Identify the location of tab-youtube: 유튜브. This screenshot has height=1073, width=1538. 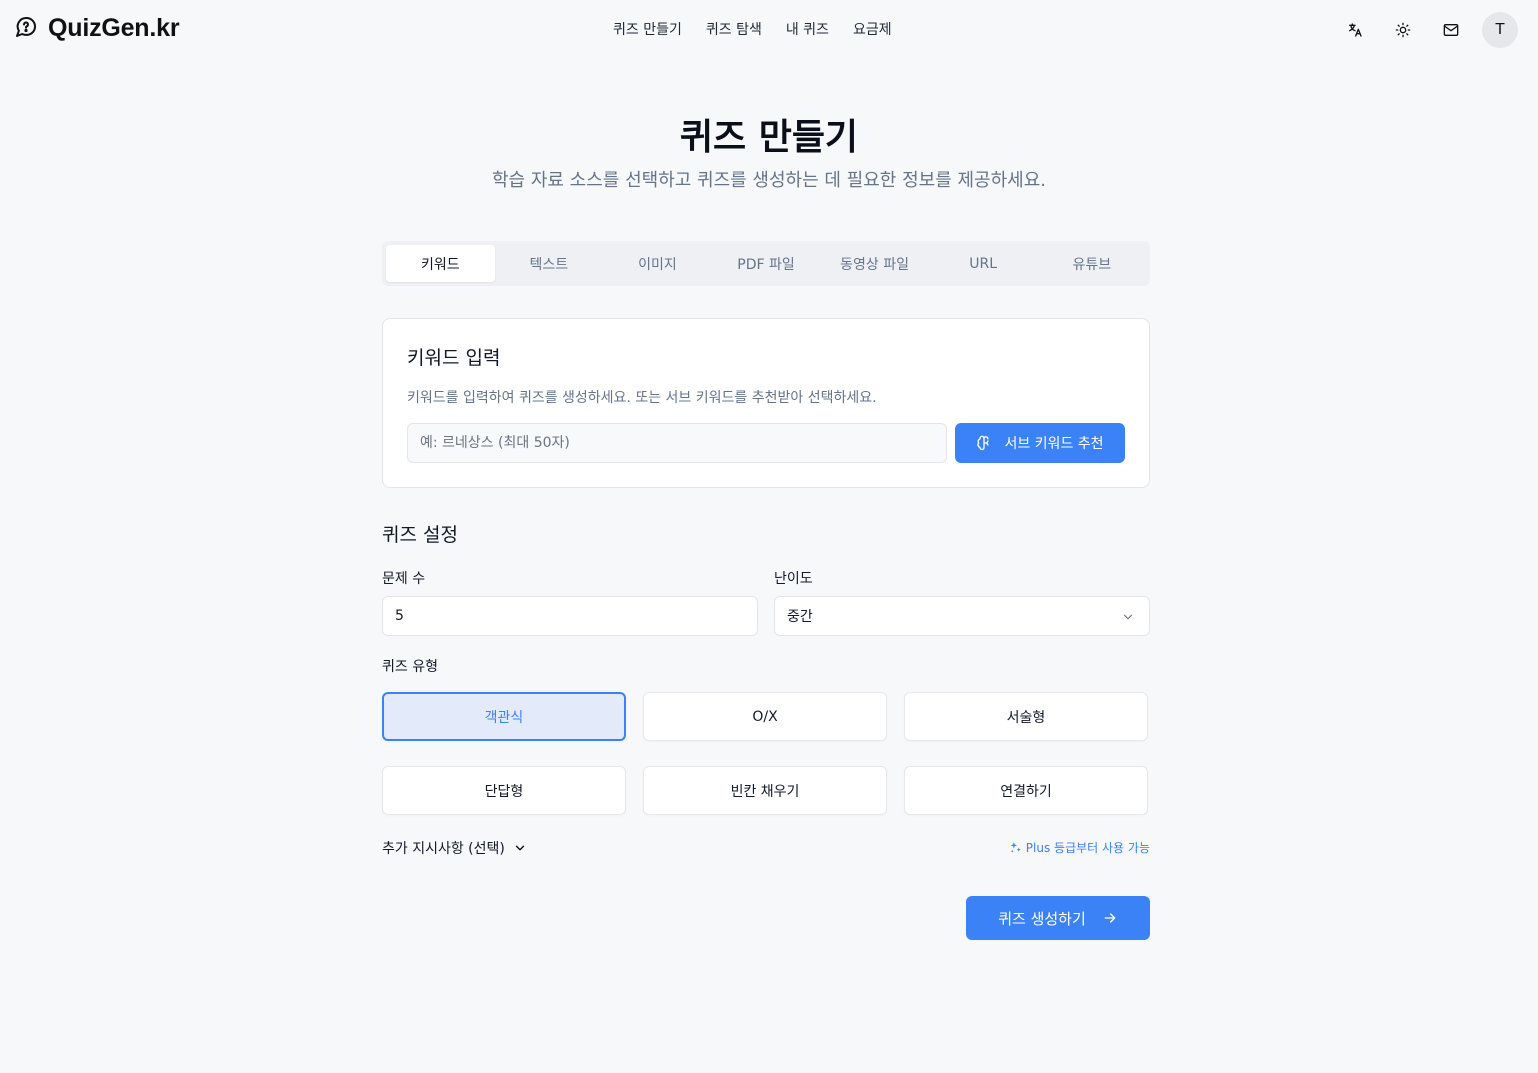
(1091, 263).